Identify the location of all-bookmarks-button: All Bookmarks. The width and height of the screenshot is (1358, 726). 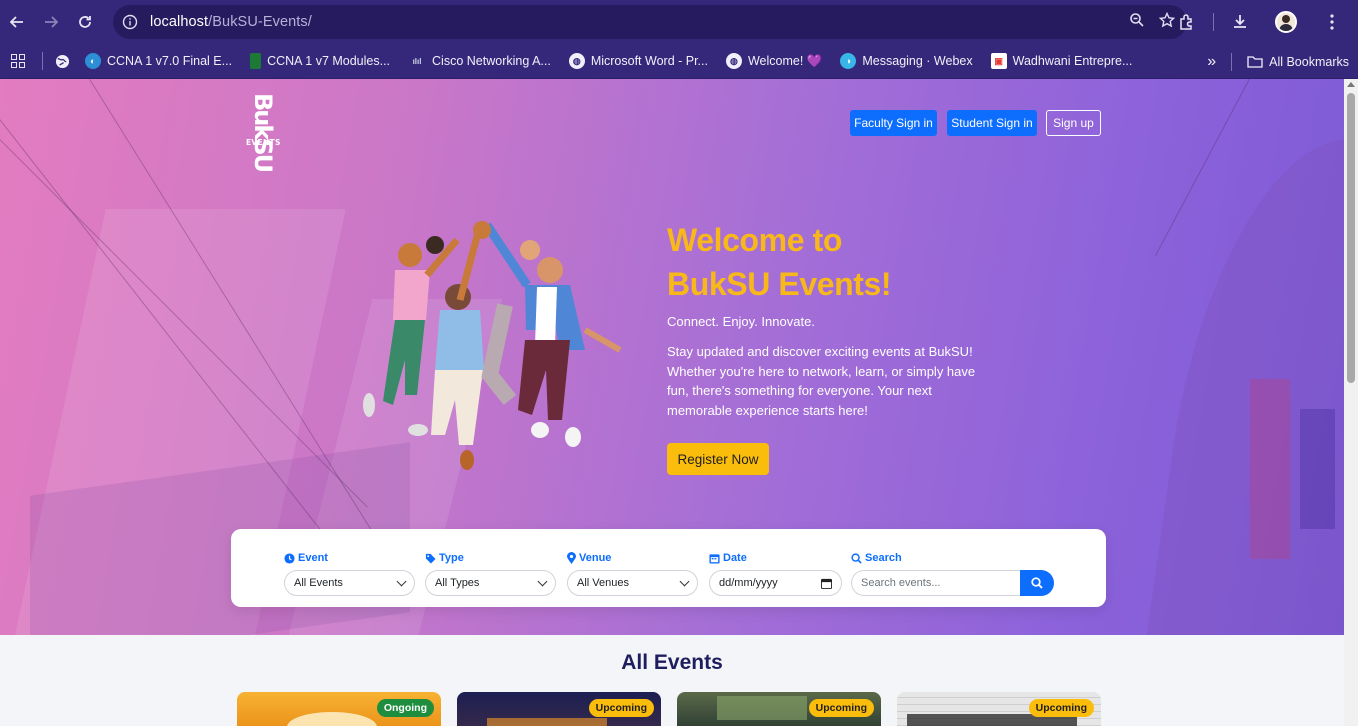
(1298, 62).